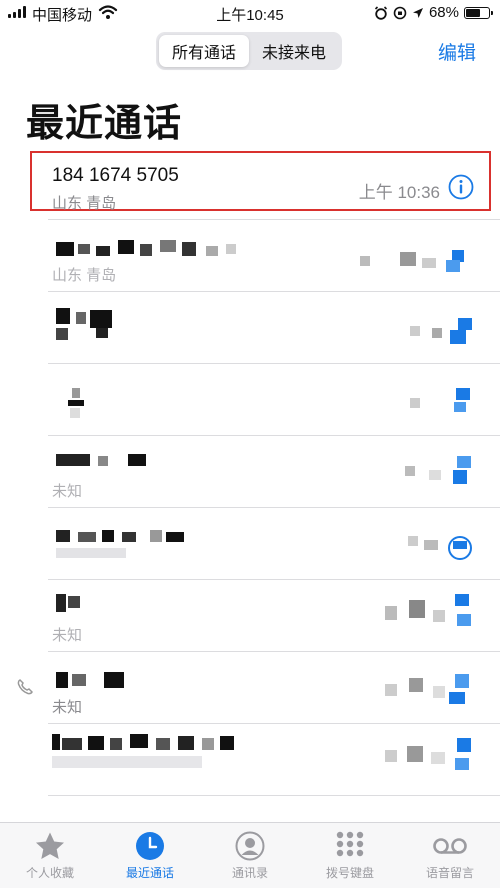 This screenshot has height=888, width=500. What do you see at coordinates (443, 12) in the screenshot?
I see `battery-percentage: 68%` at bounding box center [443, 12].